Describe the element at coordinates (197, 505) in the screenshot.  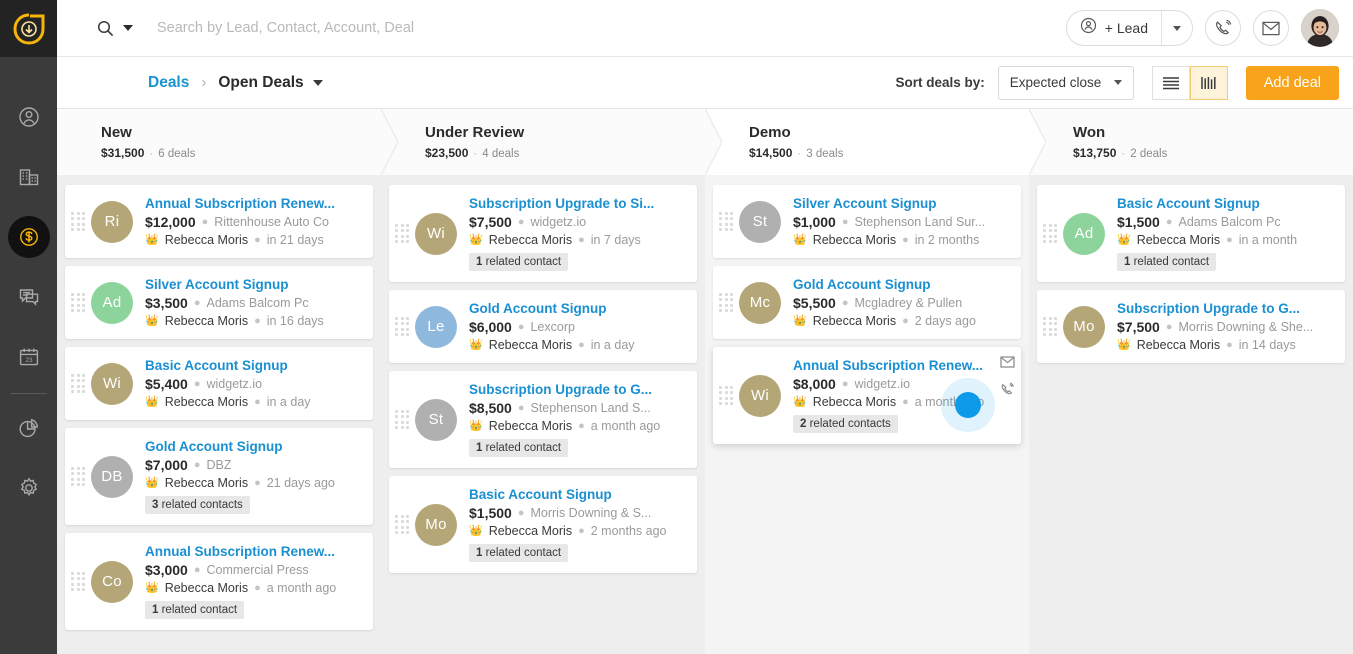
I see `related-contacts-badge: 3 related contacts` at that location.